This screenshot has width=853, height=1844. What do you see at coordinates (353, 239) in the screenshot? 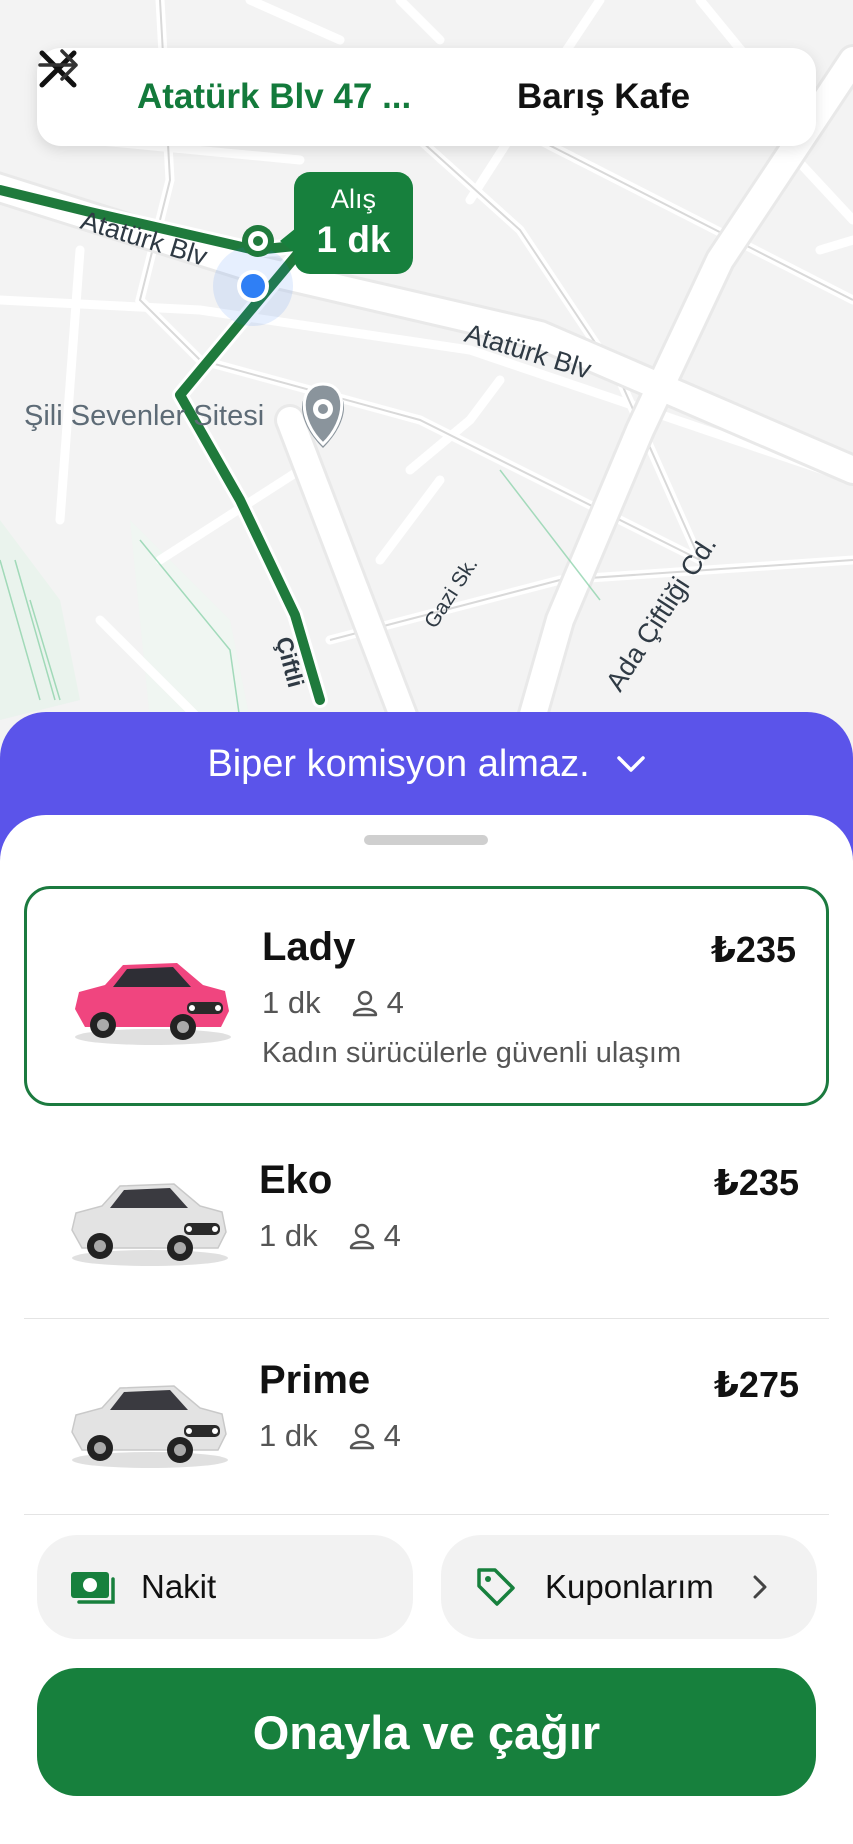
I see `pickup-eta: 1 dk` at bounding box center [353, 239].